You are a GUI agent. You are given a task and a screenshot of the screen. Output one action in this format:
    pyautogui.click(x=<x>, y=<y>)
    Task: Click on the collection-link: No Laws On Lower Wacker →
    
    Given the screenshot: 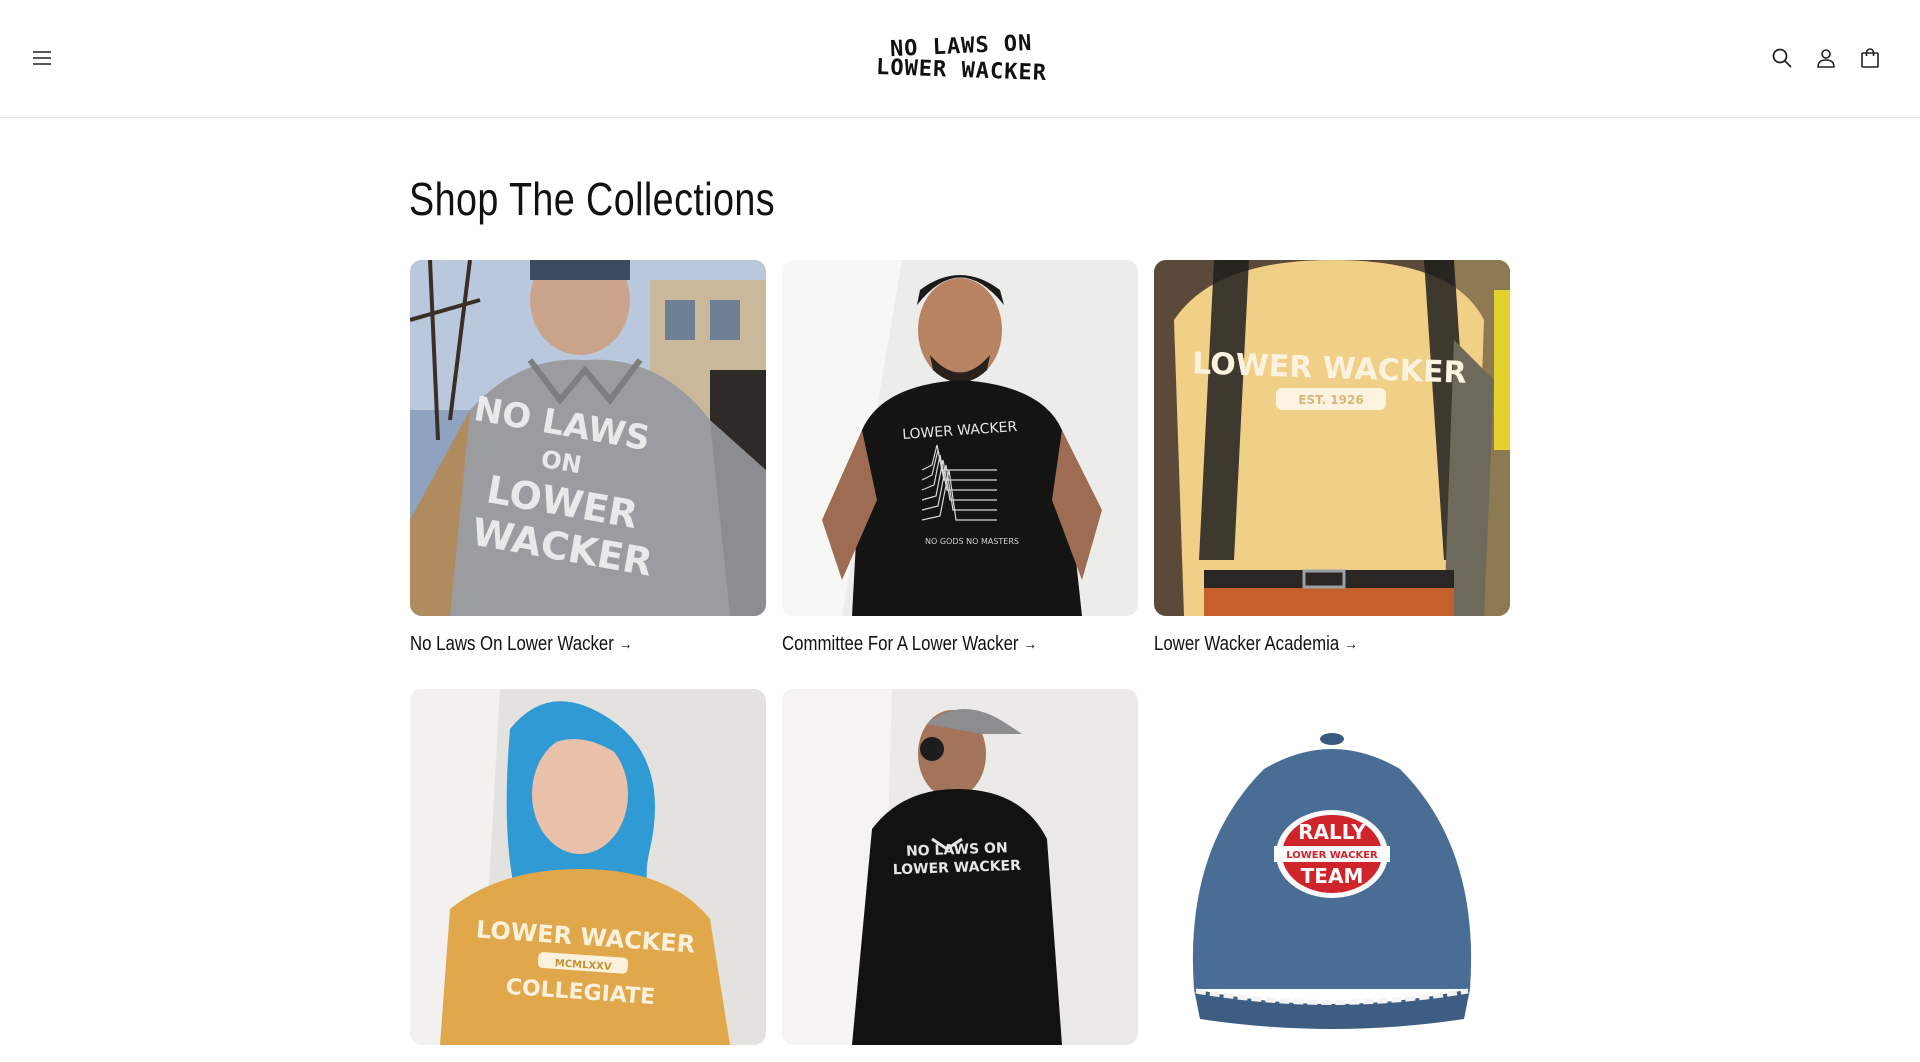 What is the action you would take?
    pyautogui.click(x=559, y=644)
    